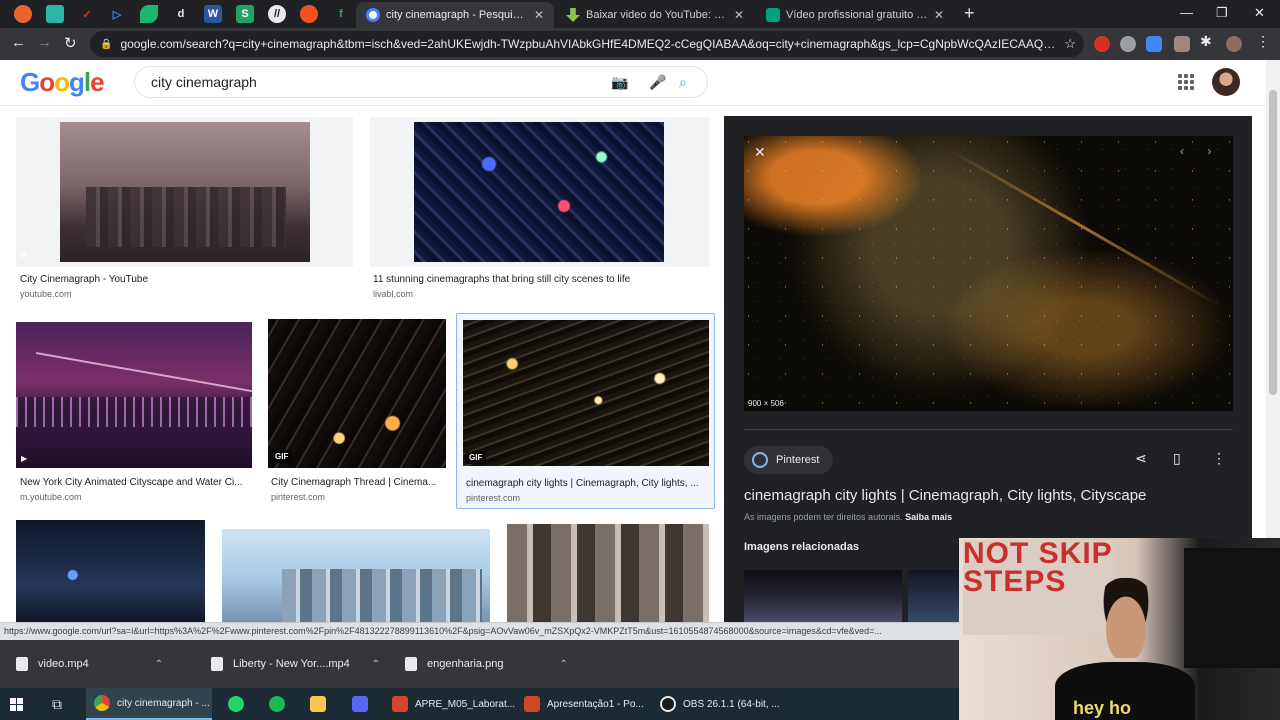 The image size is (1280, 720). Describe the element at coordinates (101, 664) in the screenshot. I see `download-item: video.mp4 ⌃` at that location.